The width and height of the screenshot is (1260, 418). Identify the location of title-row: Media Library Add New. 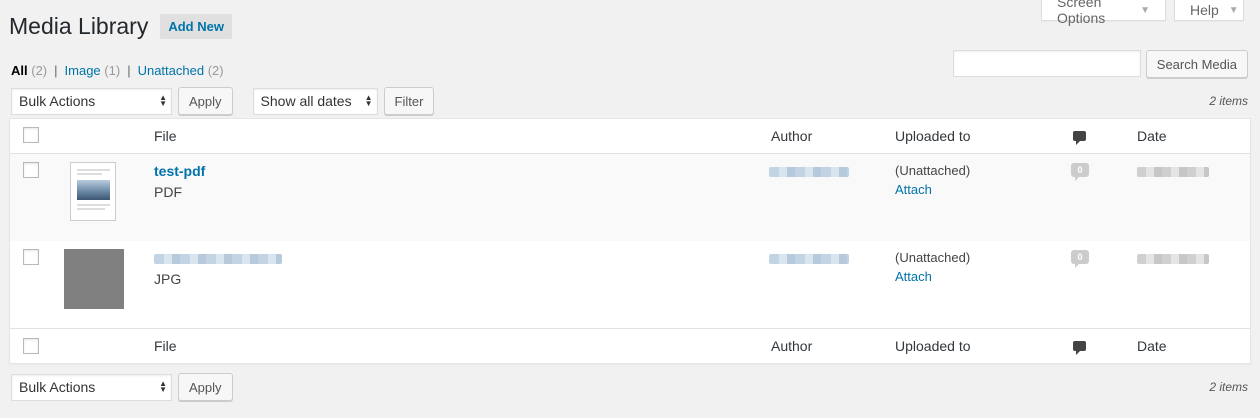
(120, 26).